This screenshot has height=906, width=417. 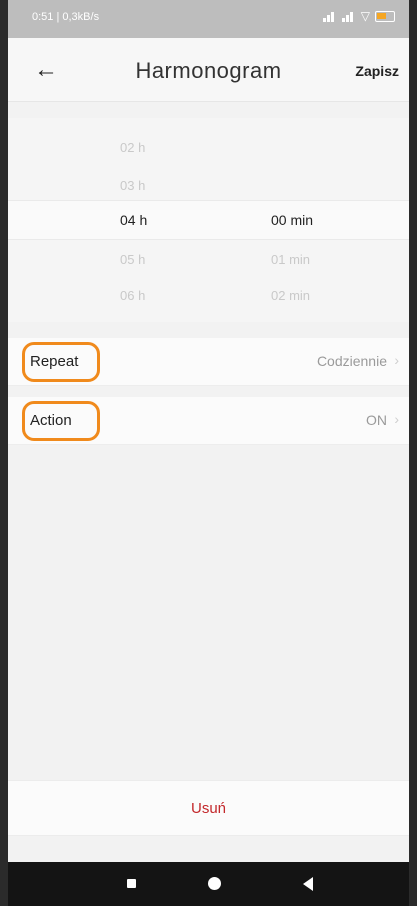 What do you see at coordinates (66, 17) in the screenshot?
I see `status-time: 0:51 | 0,3kB/s` at bounding box center [66, 17].